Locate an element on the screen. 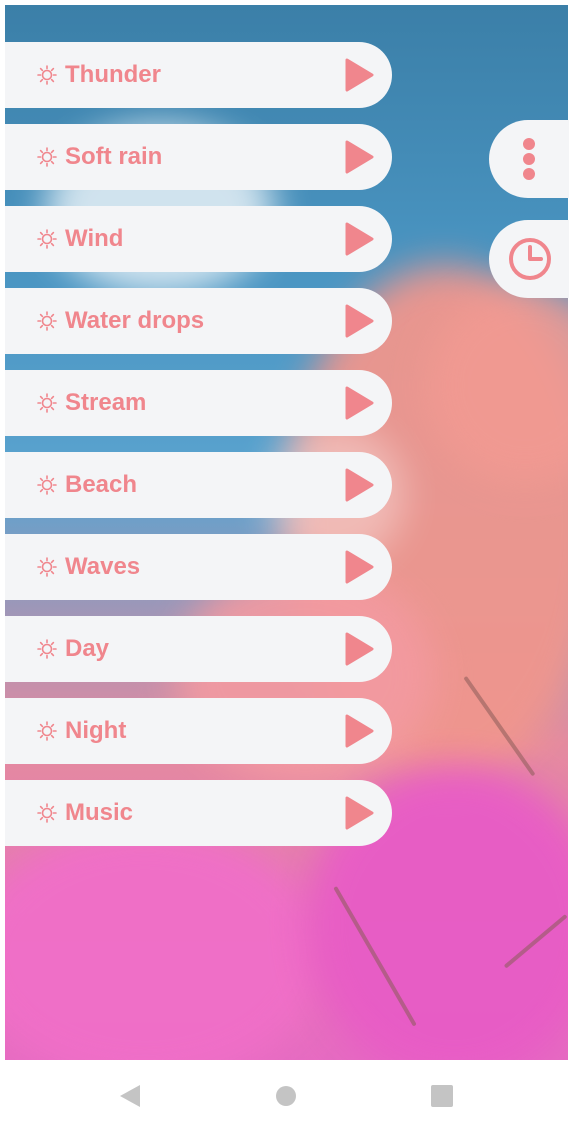 This screenshot has width=573, height=1135. home-icon is located at coordinates (286, 1096).